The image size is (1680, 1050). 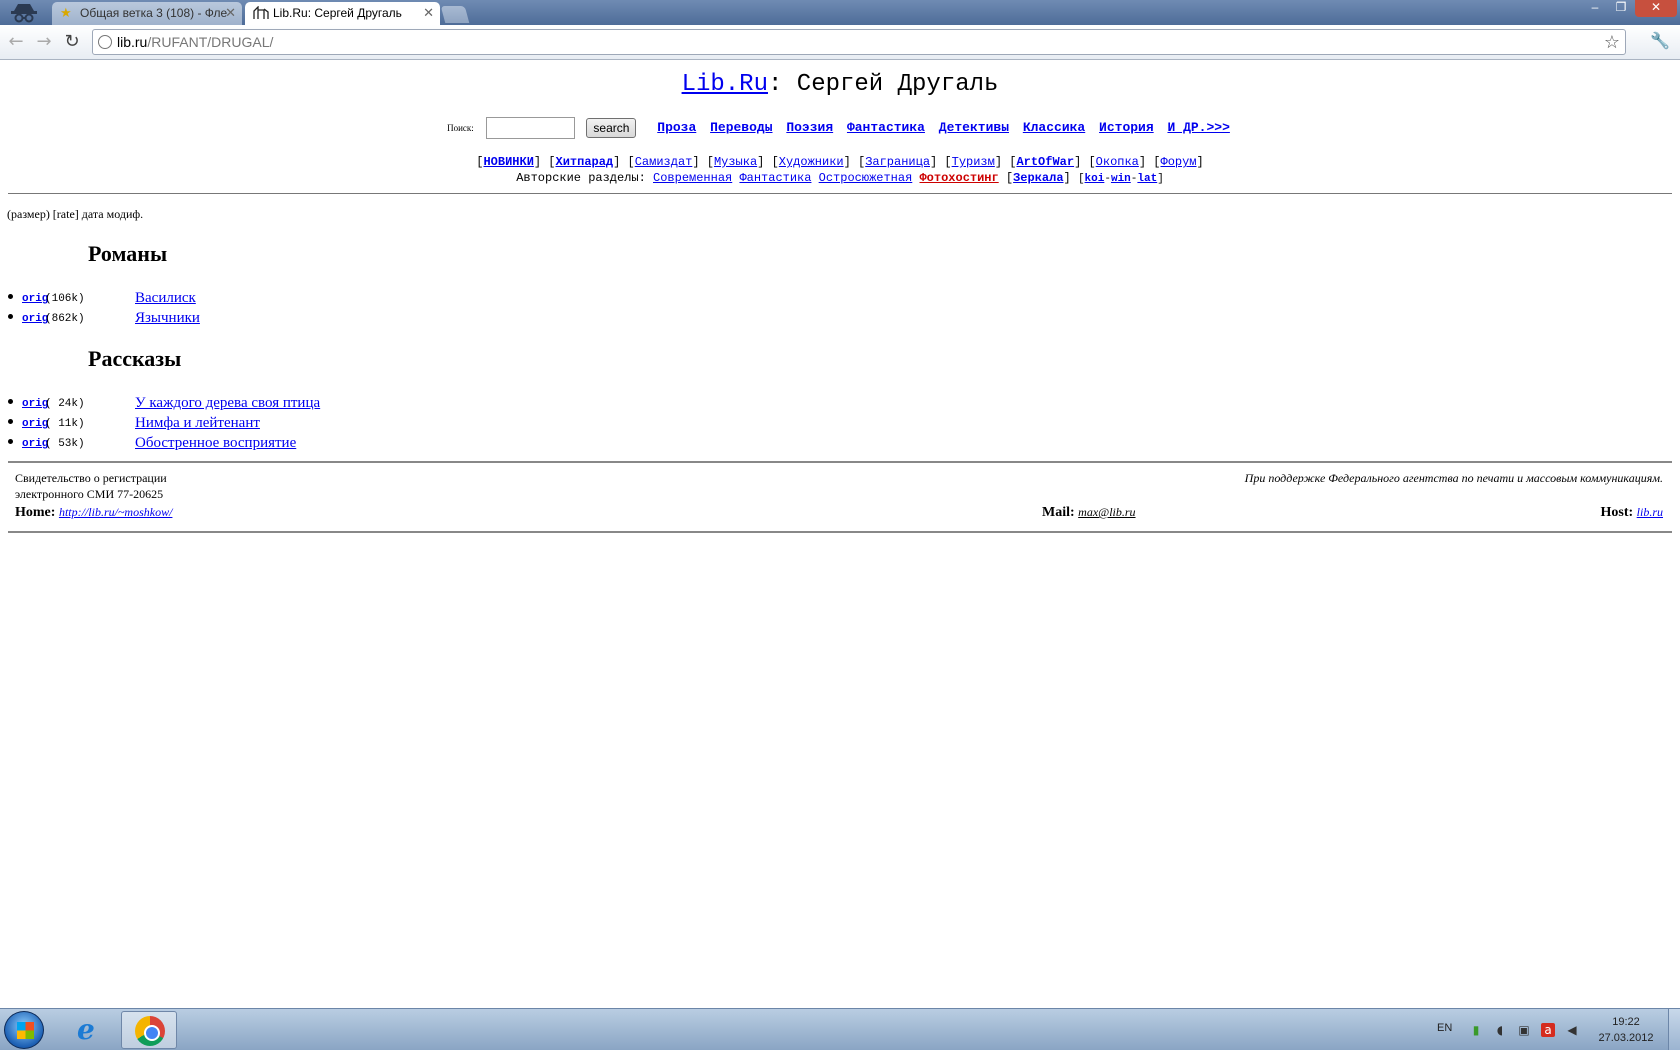 I want to click on section-link-fantasy: Фантастика, so click(x=775, y=178).